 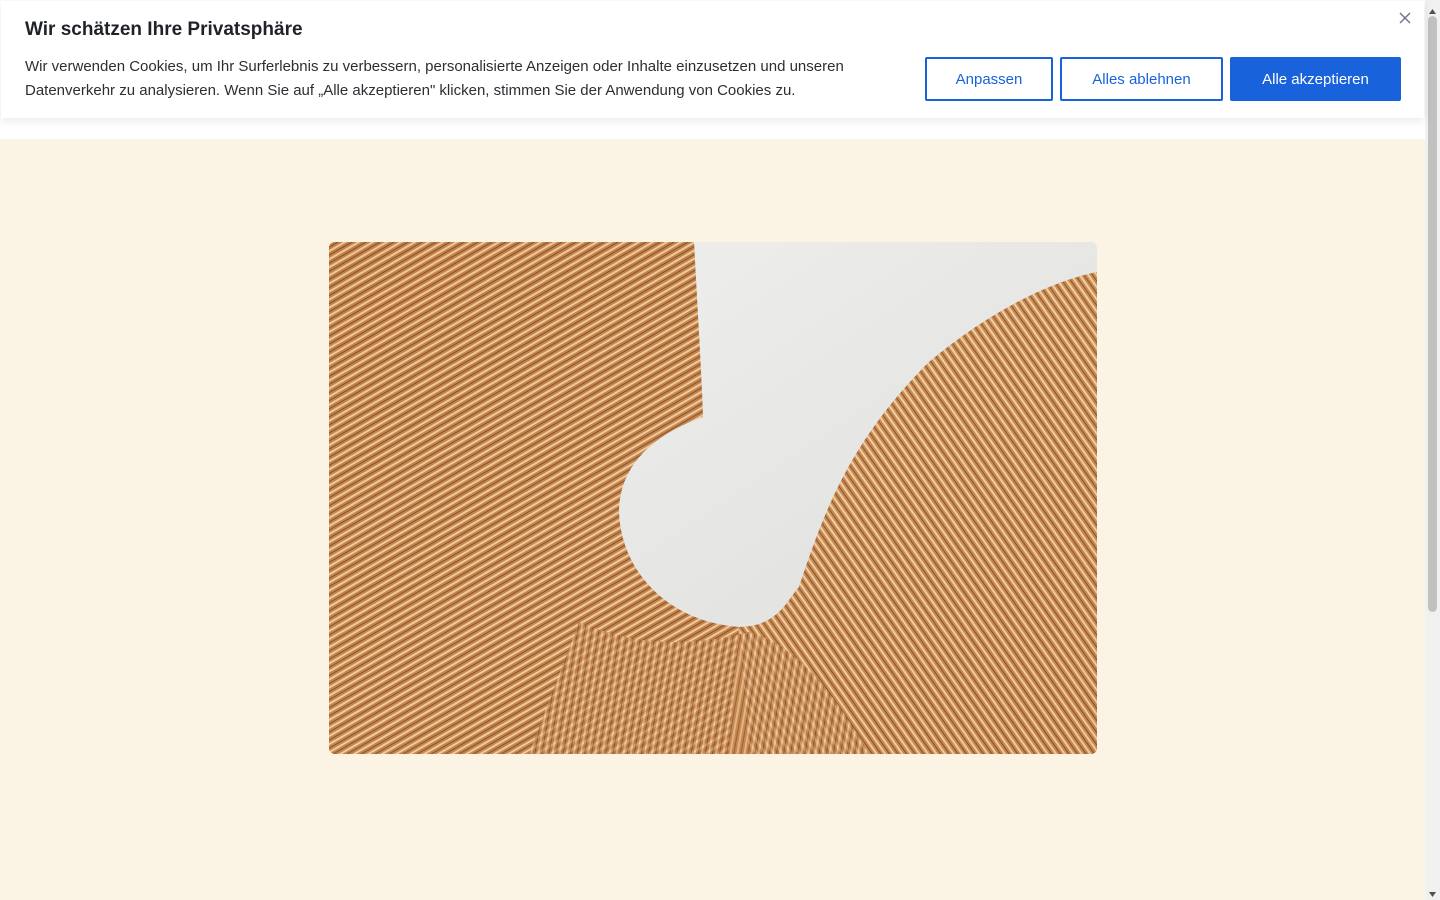 What do you see at coordinates (1432, 891) in the screenshot?
I see `scroll-down-arrow-icon` at bounding box center [1432, 891].